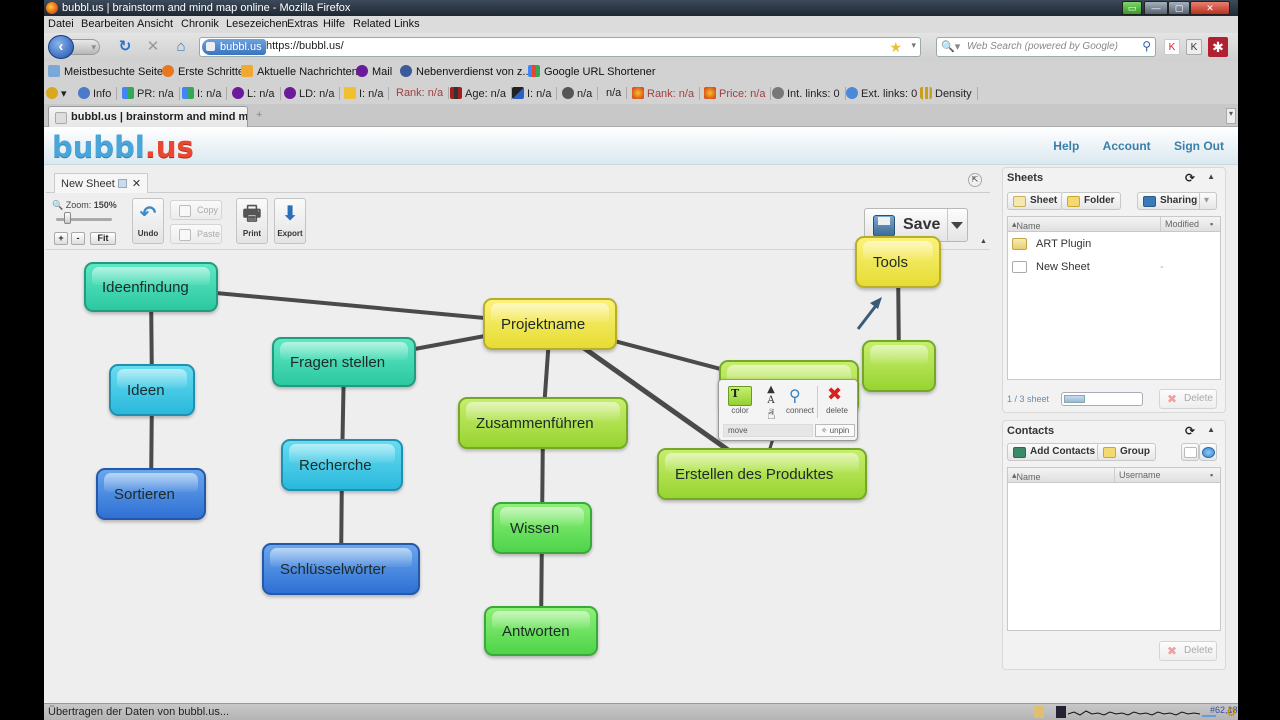  I want to click on sheet-list-item: New Sheet -, so click(1114, 268).